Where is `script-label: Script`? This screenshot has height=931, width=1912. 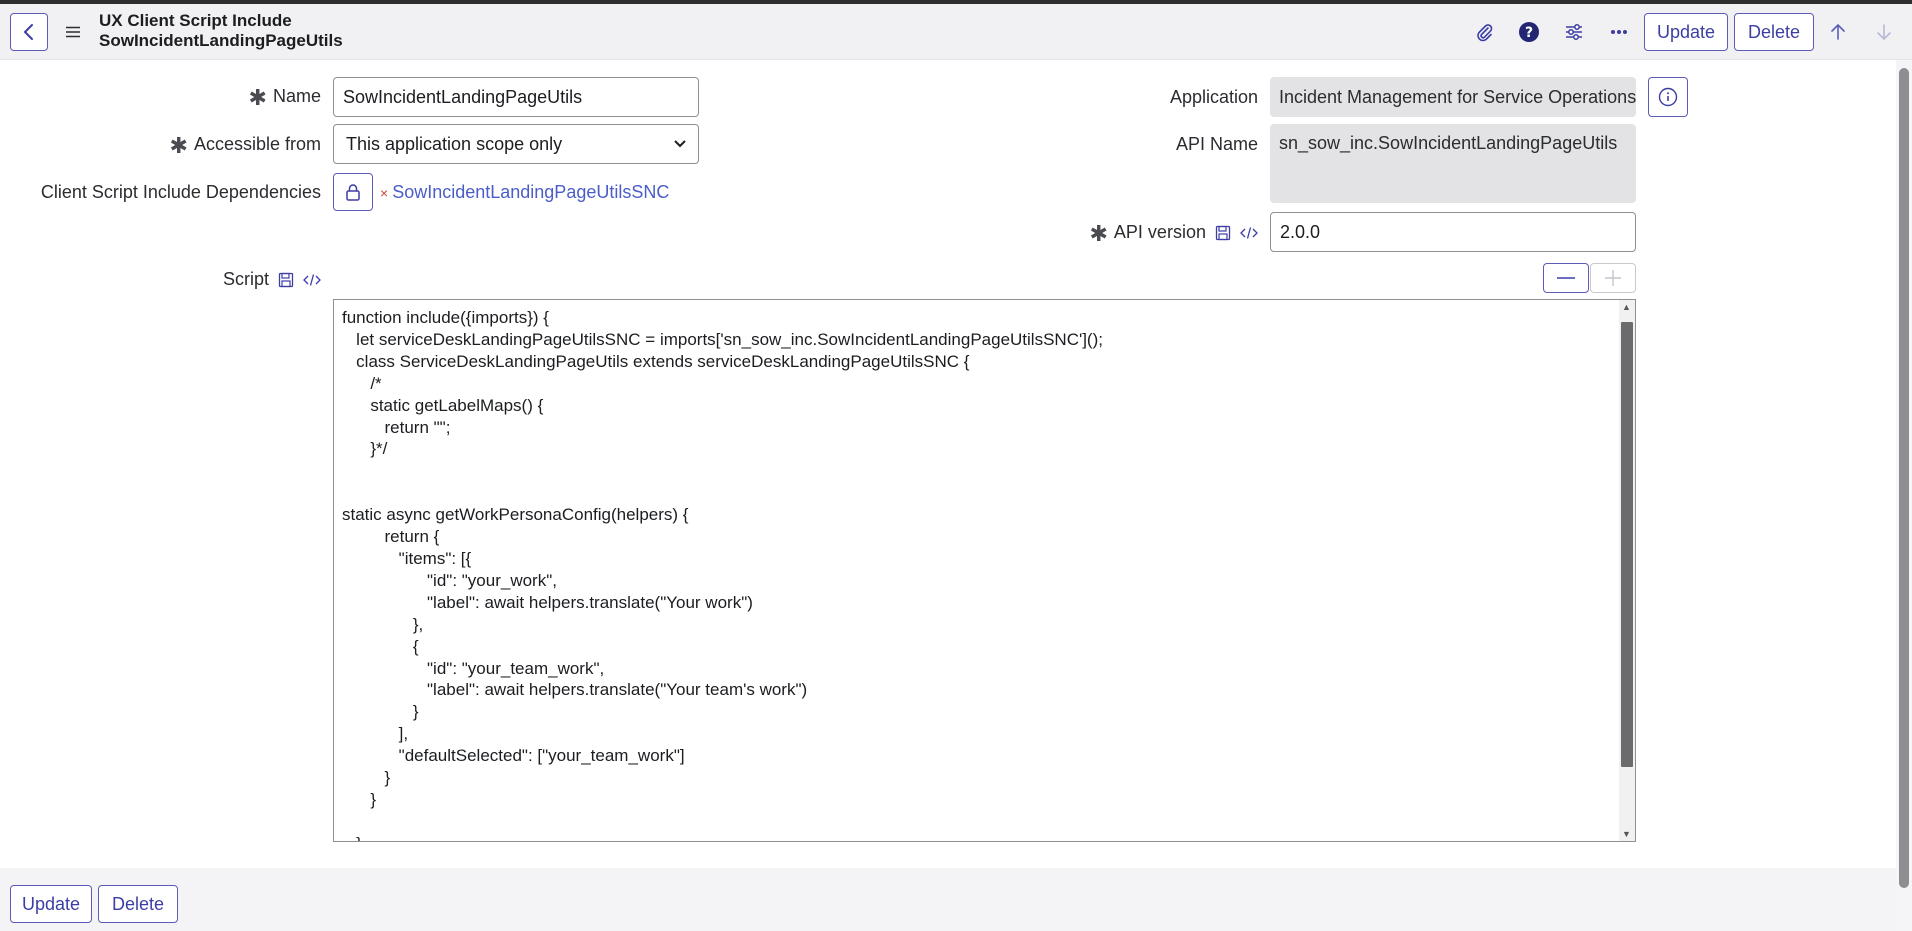
script-label: Script is located at coordinates (250, 279).